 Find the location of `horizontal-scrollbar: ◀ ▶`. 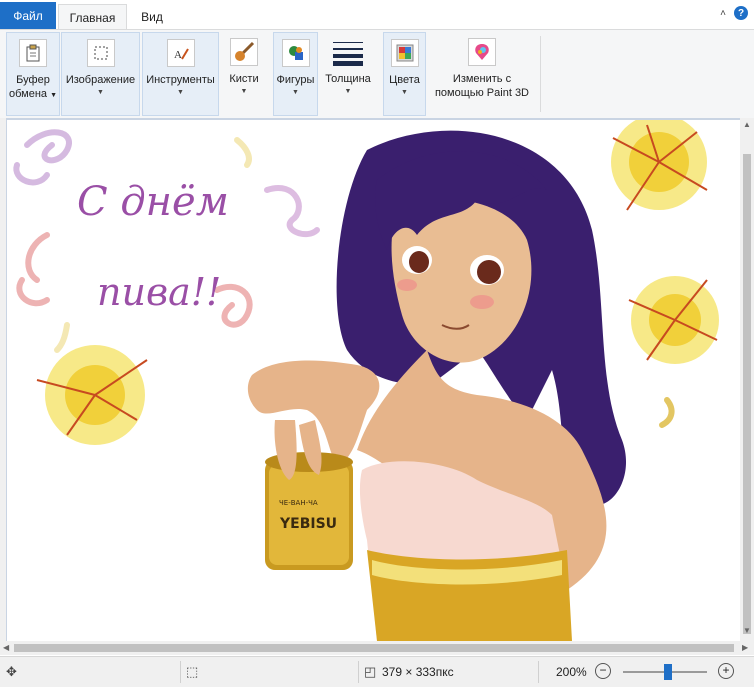

horizontal-scrollbar: ◀ ▶ is located at coordinates (377, 648).